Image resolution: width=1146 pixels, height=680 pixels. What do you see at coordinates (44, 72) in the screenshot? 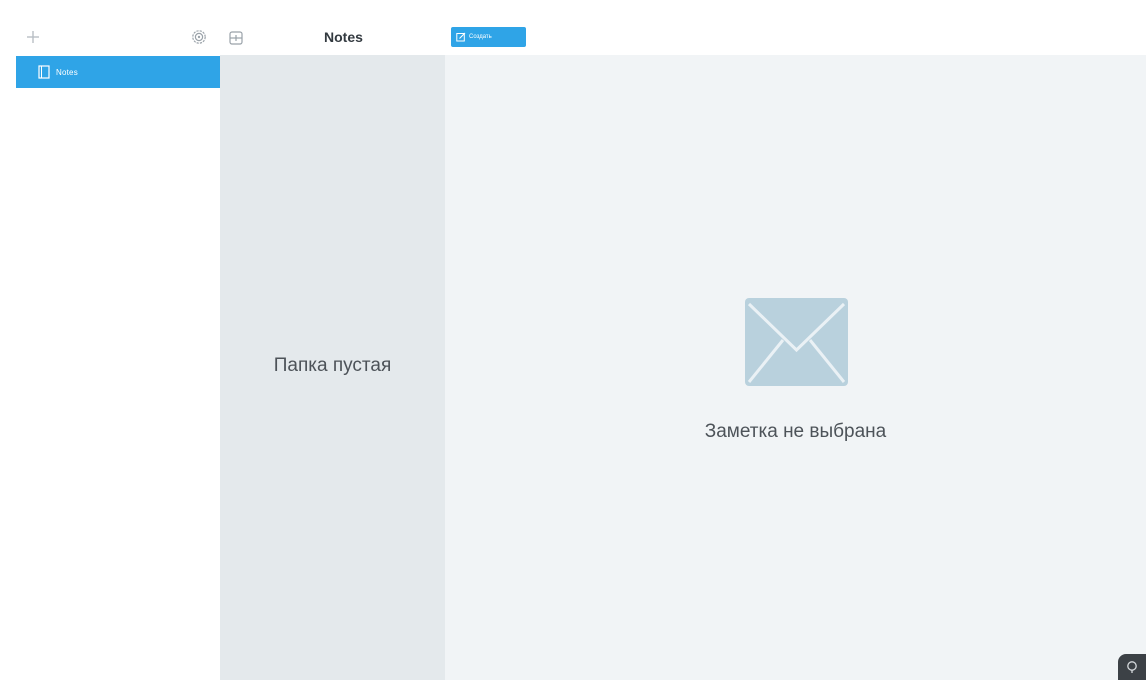
I see `folder-icon` at bounding box center [44, 72].